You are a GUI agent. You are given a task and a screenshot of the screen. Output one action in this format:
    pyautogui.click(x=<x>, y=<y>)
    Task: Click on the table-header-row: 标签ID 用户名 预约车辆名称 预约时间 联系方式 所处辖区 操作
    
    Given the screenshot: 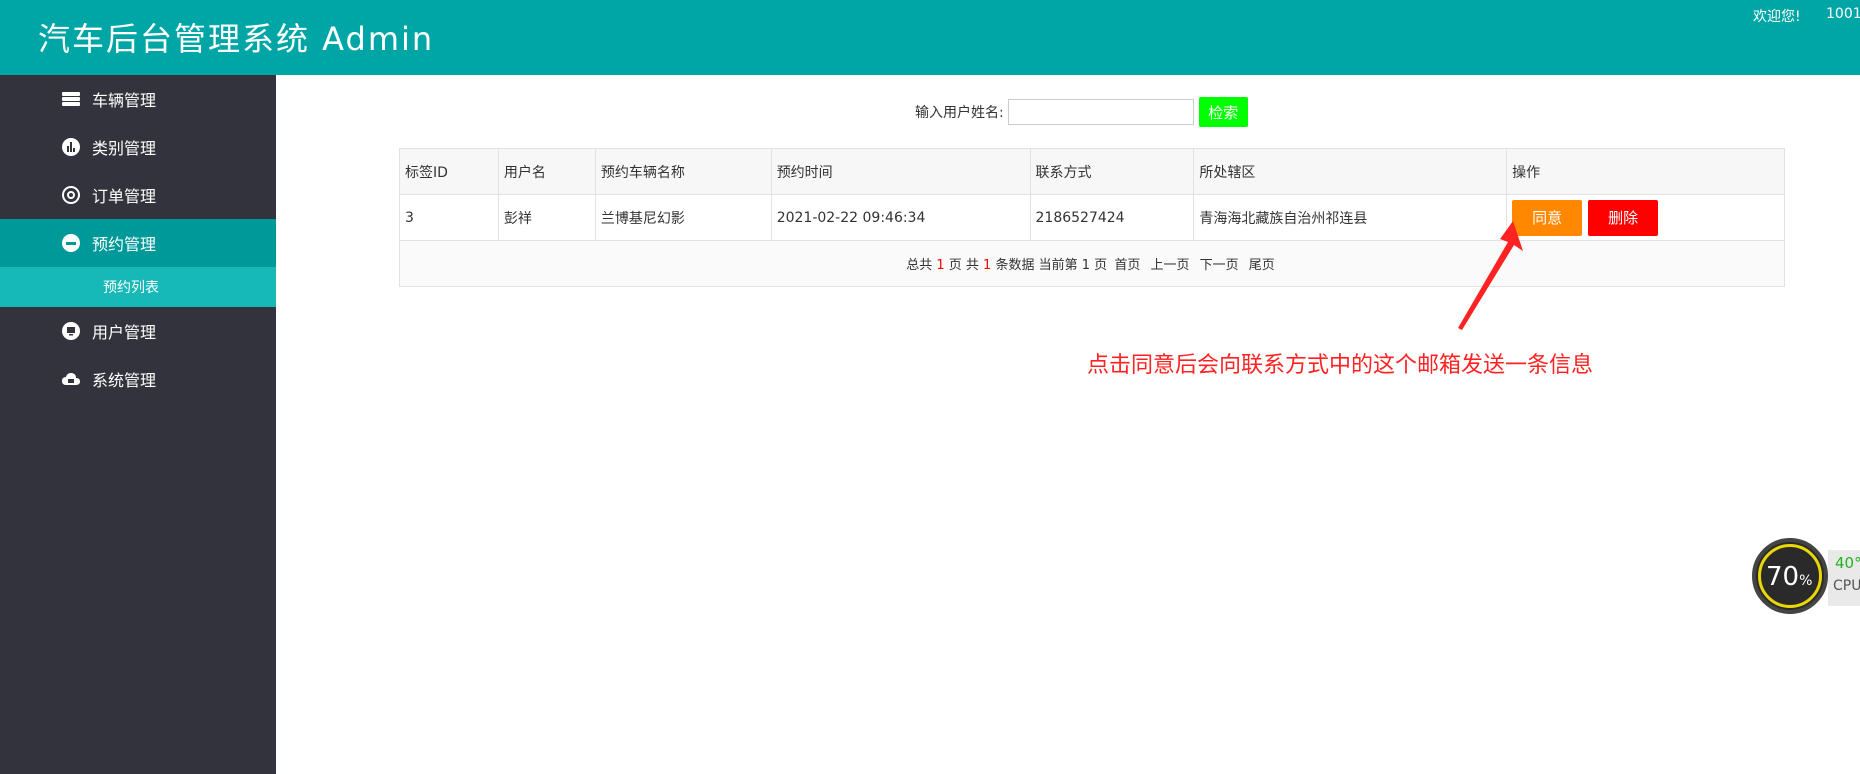 What is the action you would take?
    pyautogui.click(x=1092, y=171)
    